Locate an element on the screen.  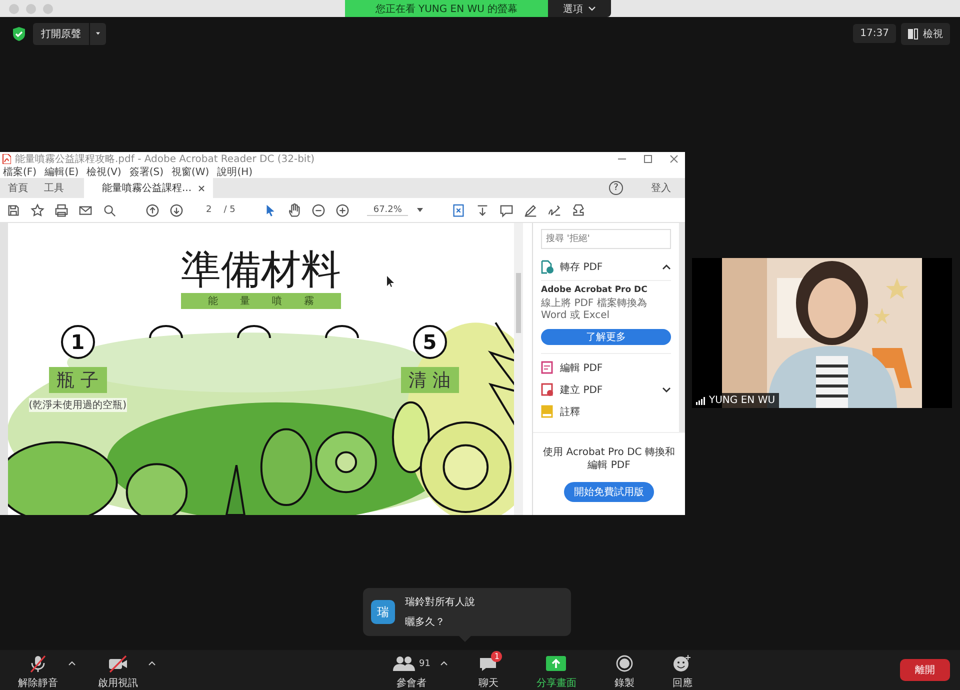
trial-button: 開始免費試用版 is located at coordinates (609, 492).